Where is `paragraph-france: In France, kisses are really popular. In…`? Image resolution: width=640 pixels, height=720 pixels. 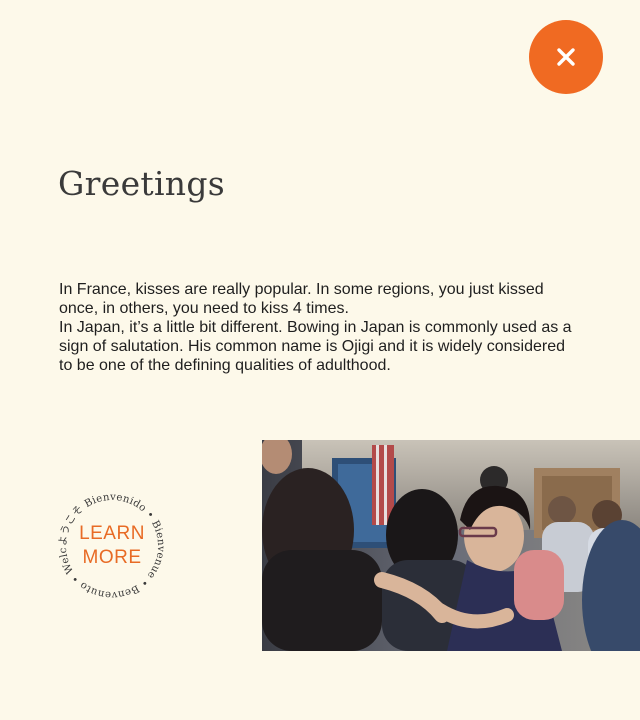
paragraph-france: In France, kisses are really popular. In… is located at coordinates (301, 299).